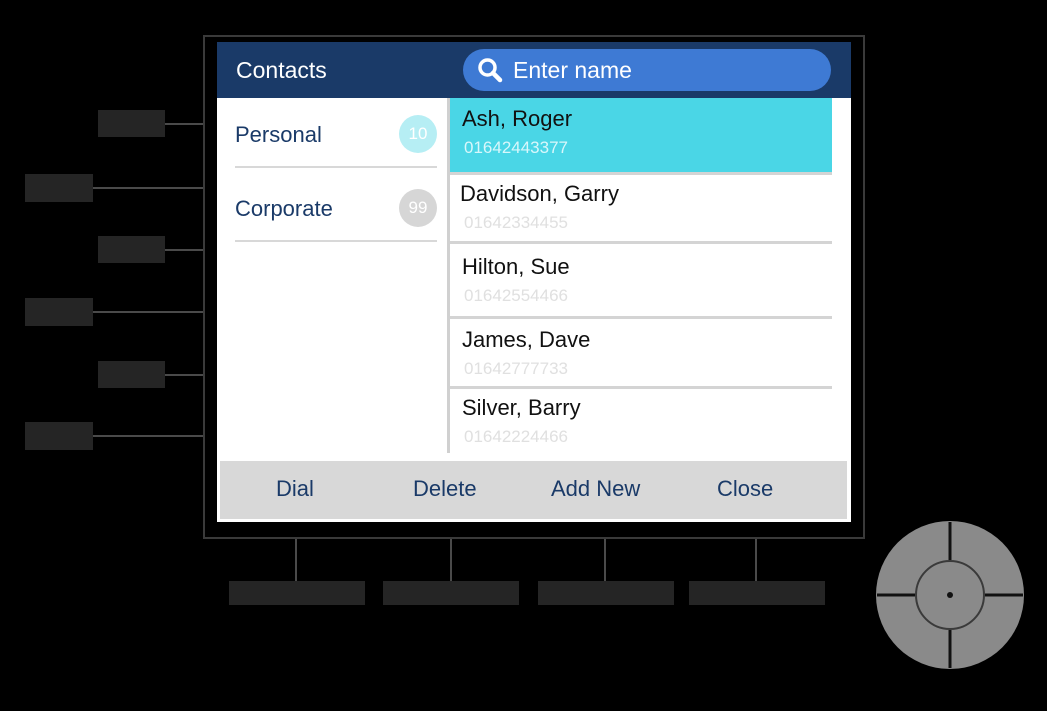 This screenshot has height=711, width=1047. I want to click on softkey-1-connector, so click(296, 560).